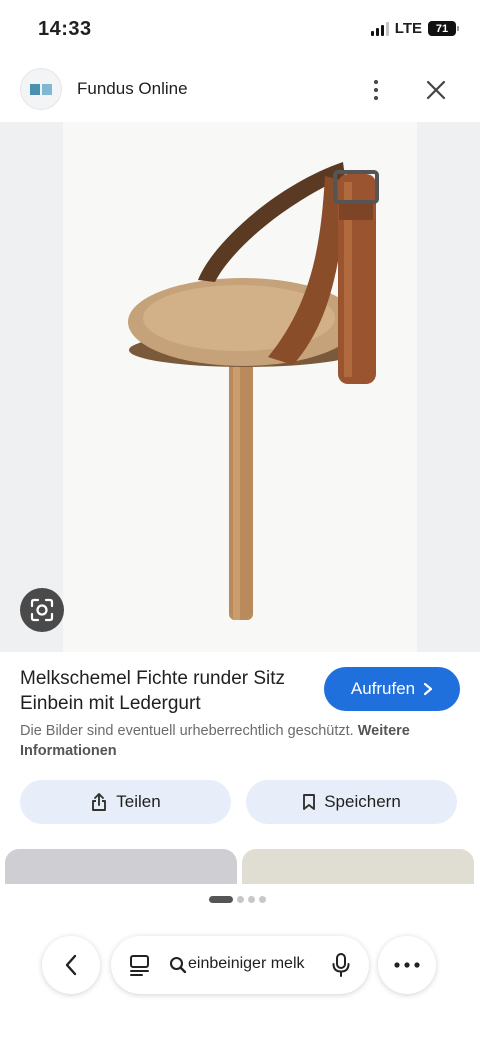 The width and height of the screenshot is (480, 1037). I want to click on result-header: Fundus Online, so click(240, 90).